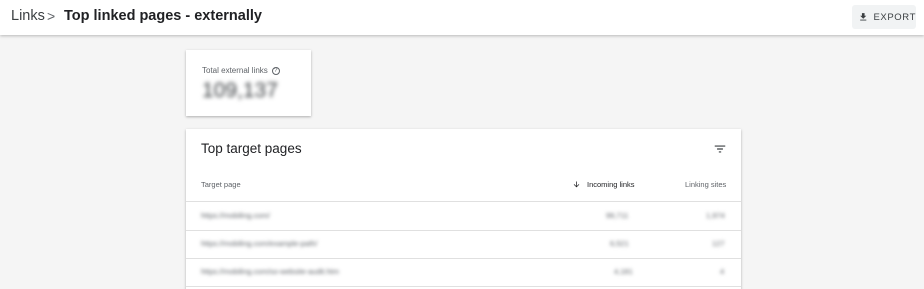 Image resolution: width=924 pixels, height=289 pixels. What do you see at coordinates (617, 215) in the screenshot?
I see `row-1-incoming-links: 99,711` at bounding box center [617, 215].